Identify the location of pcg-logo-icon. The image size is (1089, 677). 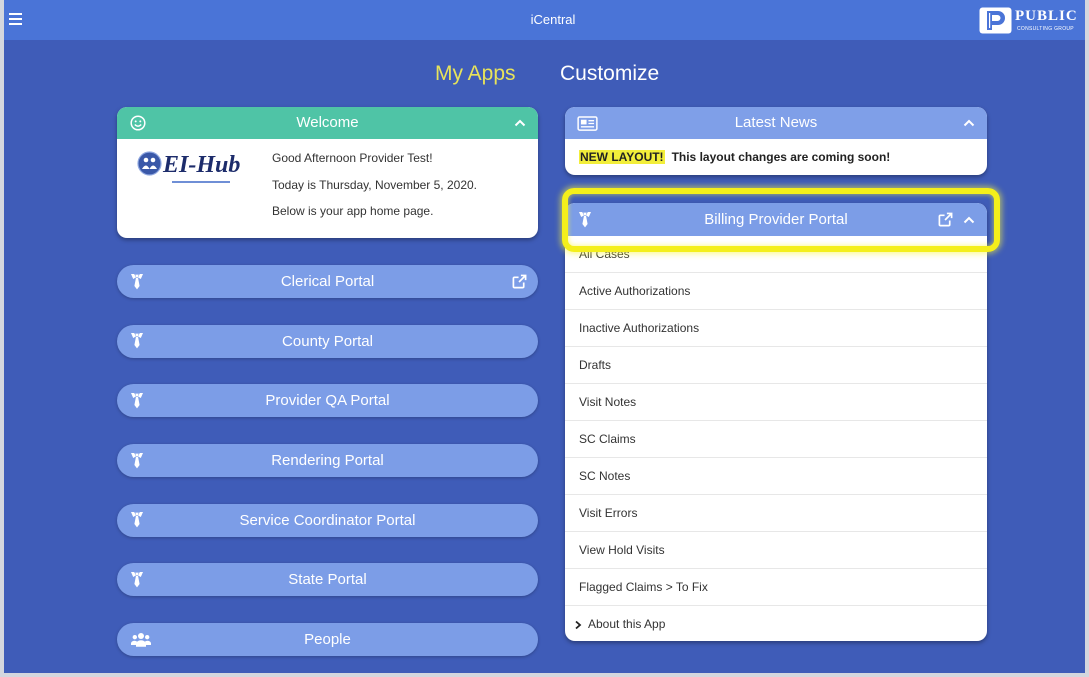
(995, 20).